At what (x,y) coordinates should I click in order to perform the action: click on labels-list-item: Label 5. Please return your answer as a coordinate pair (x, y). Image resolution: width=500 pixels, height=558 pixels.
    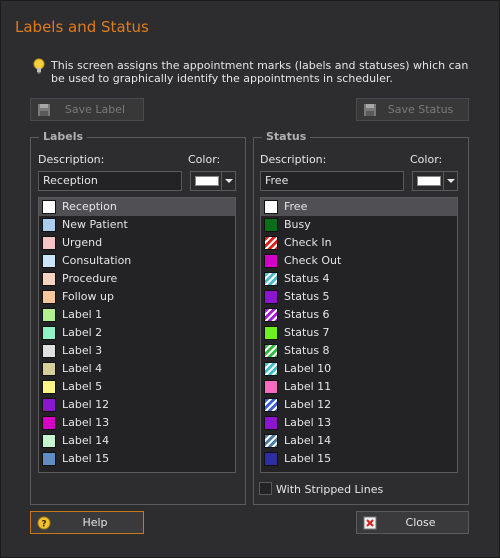
    Looking at the image, I should click on (137, 387).